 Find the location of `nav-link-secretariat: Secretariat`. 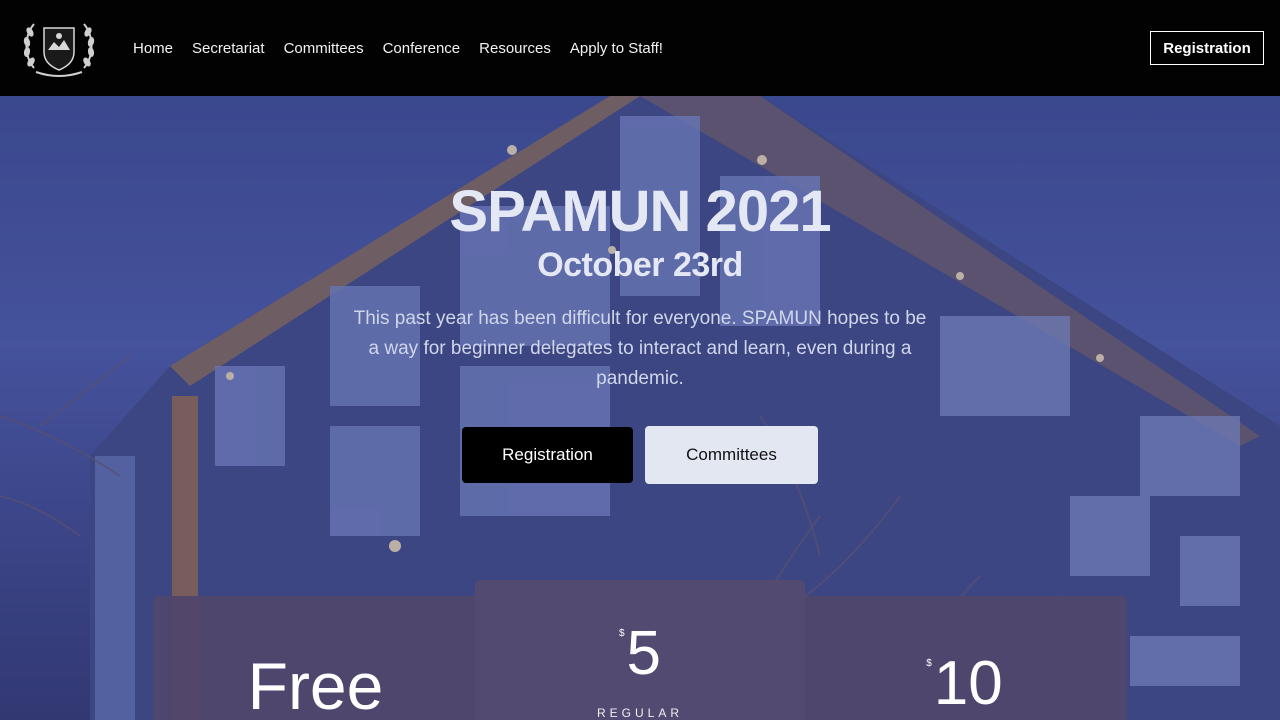

nav-link-secretariat: Secretariat is located at coordinates (228, 48).